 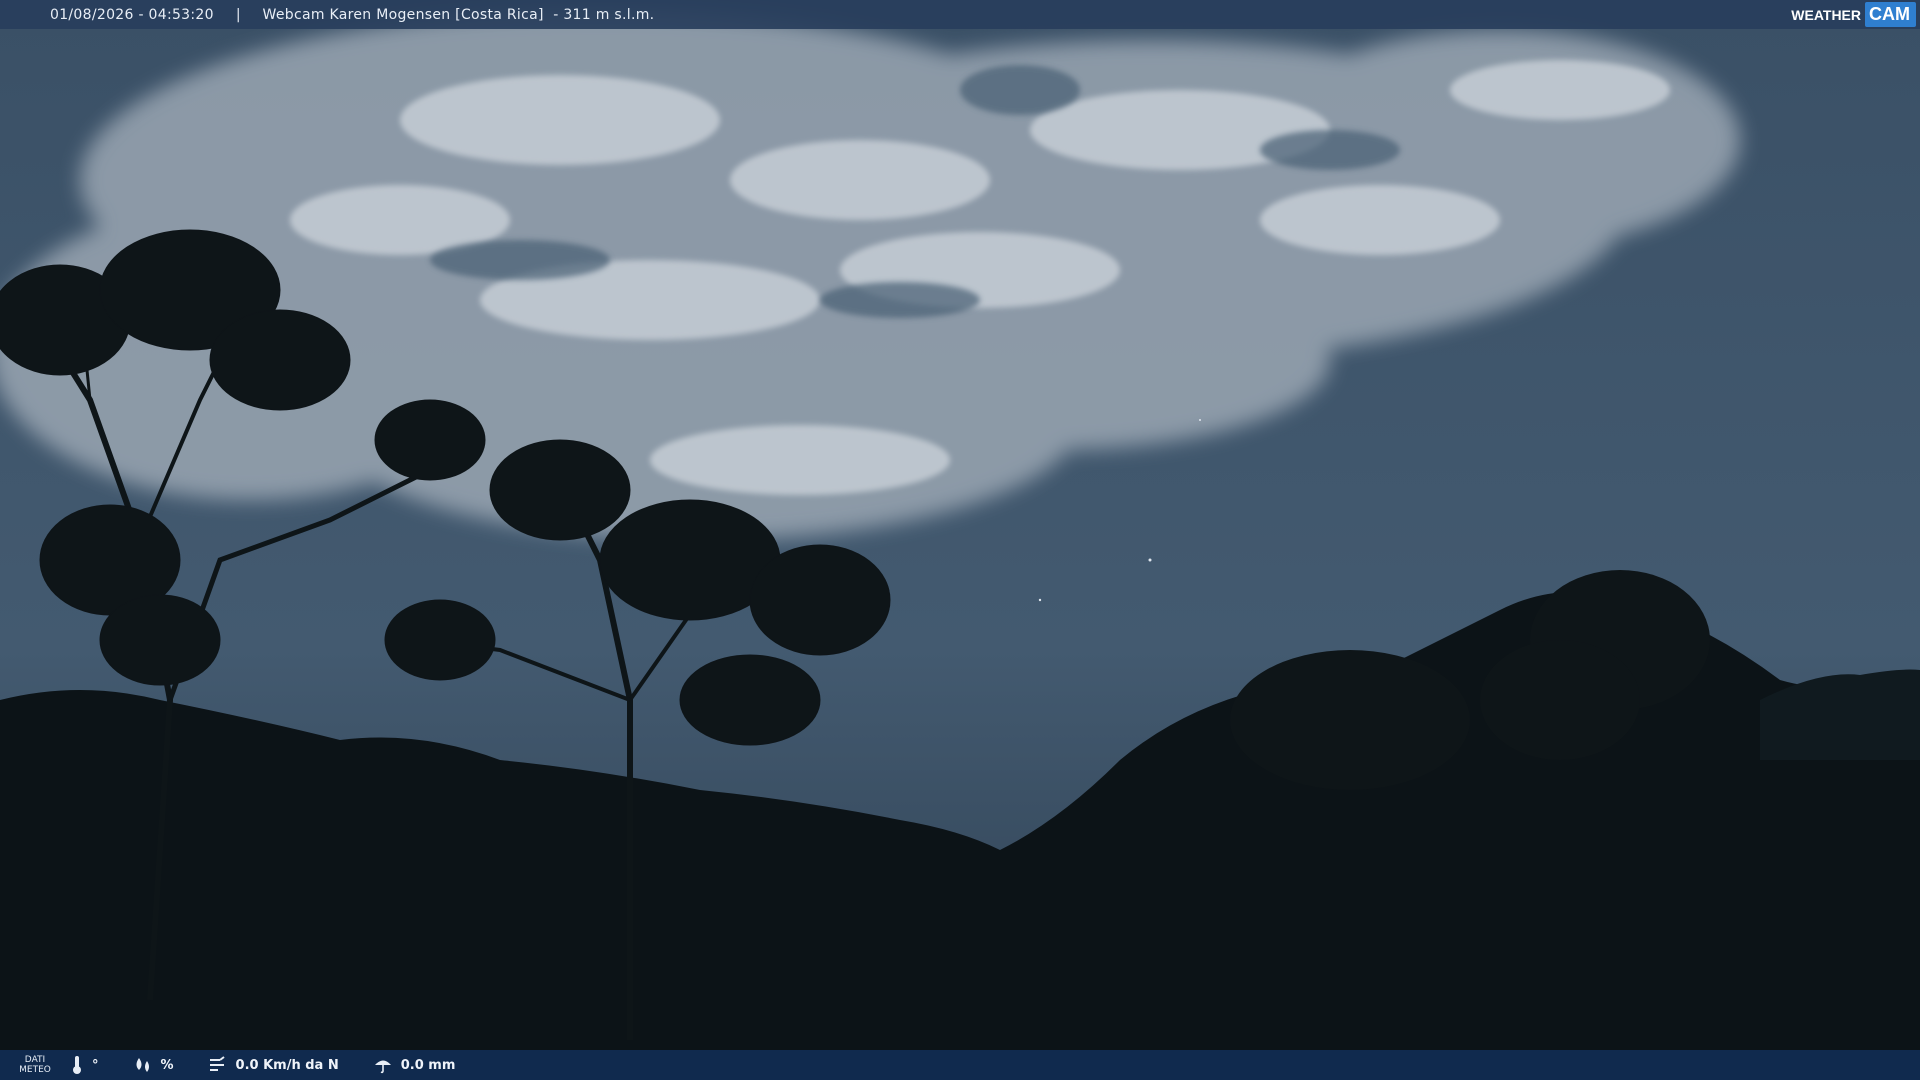 What do you see at coordinates (35, 1060) in the screenshot?
I see `dati-label: DATI` at bounding box center [35, 1060].